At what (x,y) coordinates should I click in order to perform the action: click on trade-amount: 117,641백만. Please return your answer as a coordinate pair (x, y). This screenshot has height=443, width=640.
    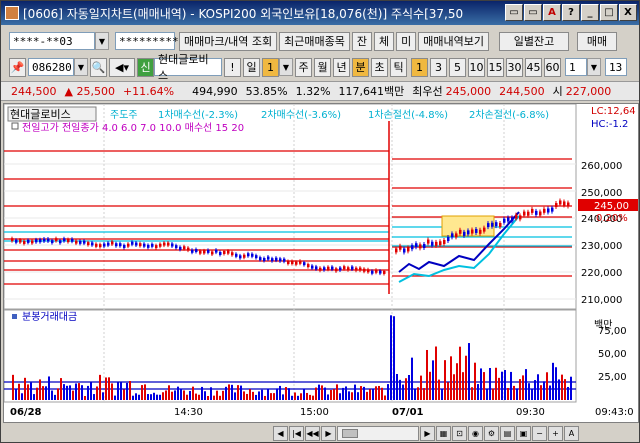
    Looking at the image, I should click on (371, 91).